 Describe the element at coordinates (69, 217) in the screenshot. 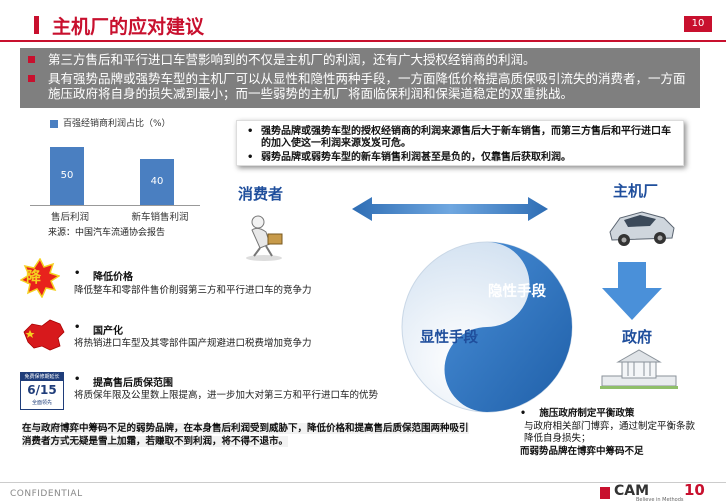

I see `category-label: 售后利润` at that location.